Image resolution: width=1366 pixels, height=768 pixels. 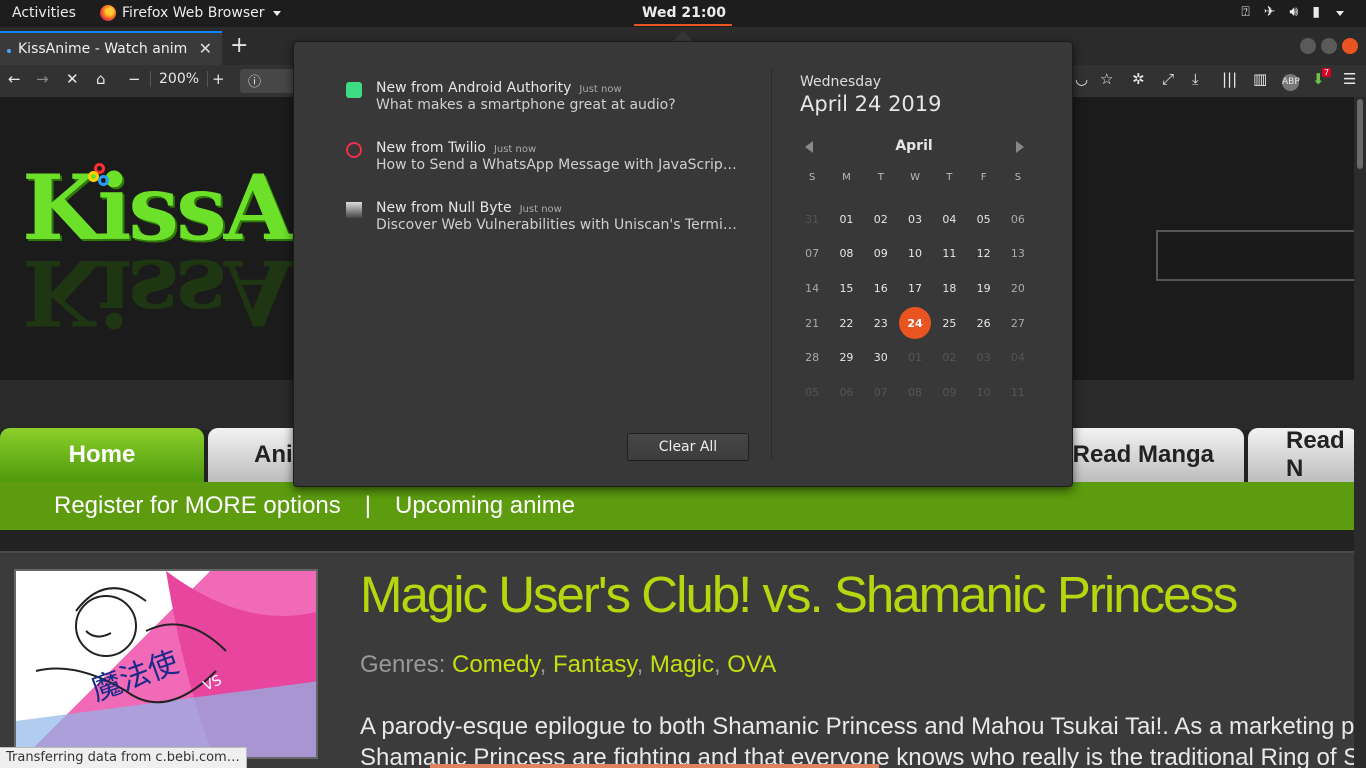 I want to click on library-icon: |||, so click(x=1229, y=79).